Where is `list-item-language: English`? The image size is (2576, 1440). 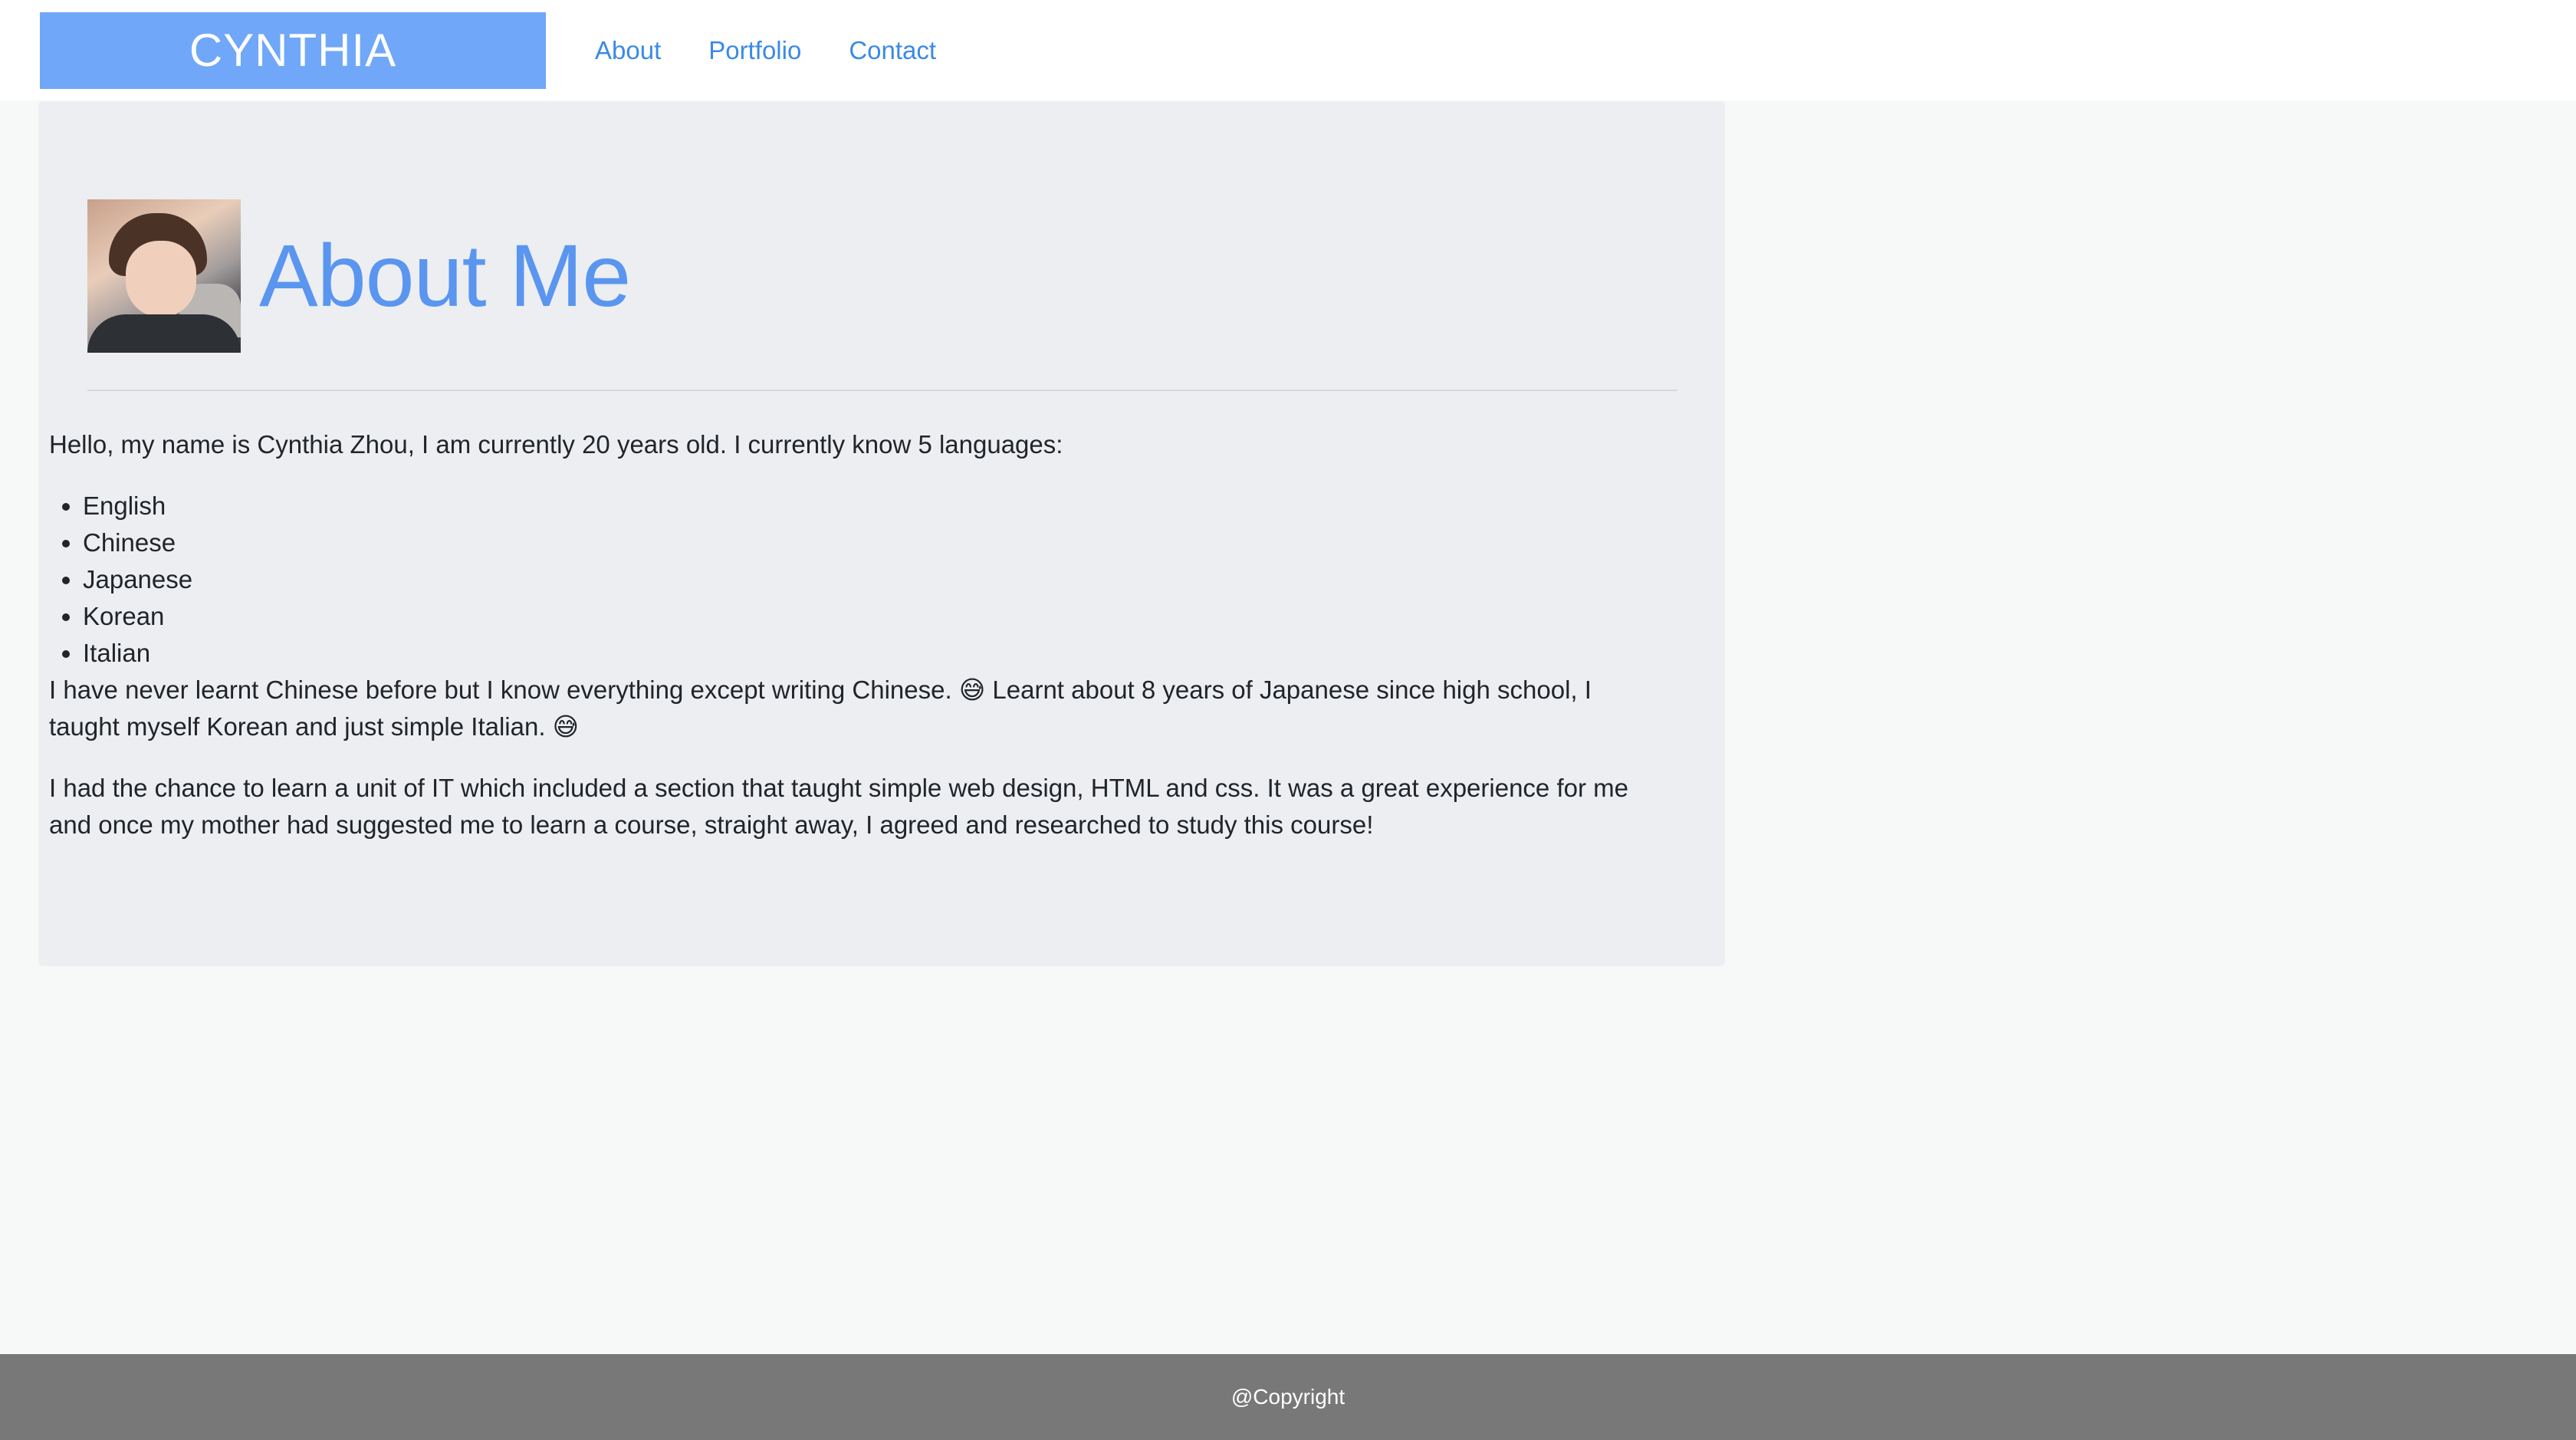 list-item-language: English is located at coordinates (865, 506).